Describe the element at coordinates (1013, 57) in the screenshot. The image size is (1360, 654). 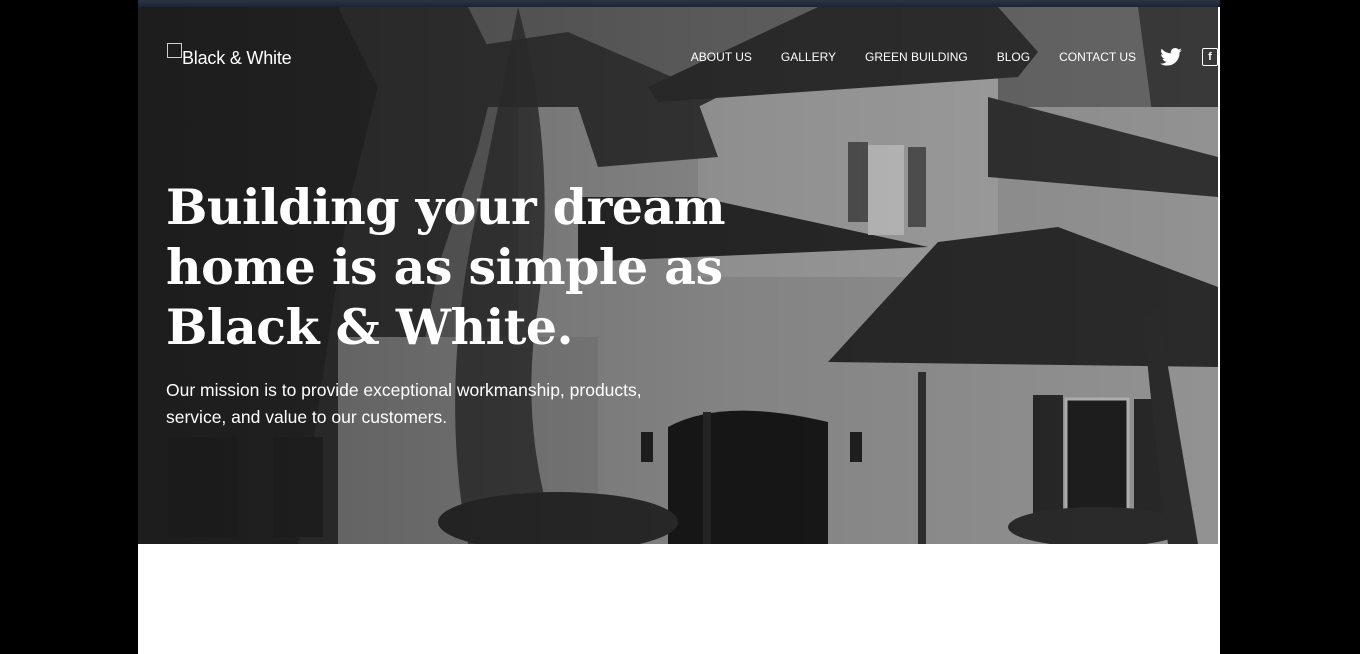
I see `nav-item-blog: BLOG` at that location.